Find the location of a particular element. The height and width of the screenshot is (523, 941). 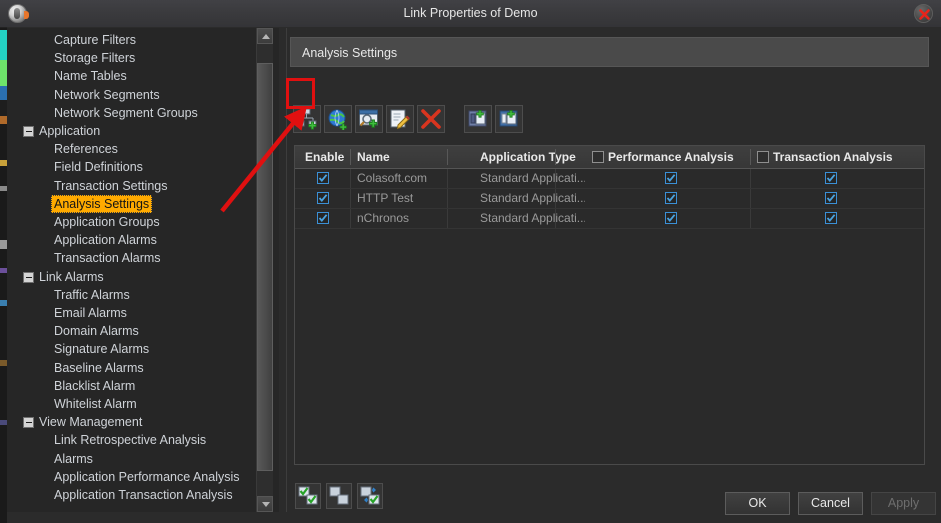

close-icon is located at coordinates (923, 13).